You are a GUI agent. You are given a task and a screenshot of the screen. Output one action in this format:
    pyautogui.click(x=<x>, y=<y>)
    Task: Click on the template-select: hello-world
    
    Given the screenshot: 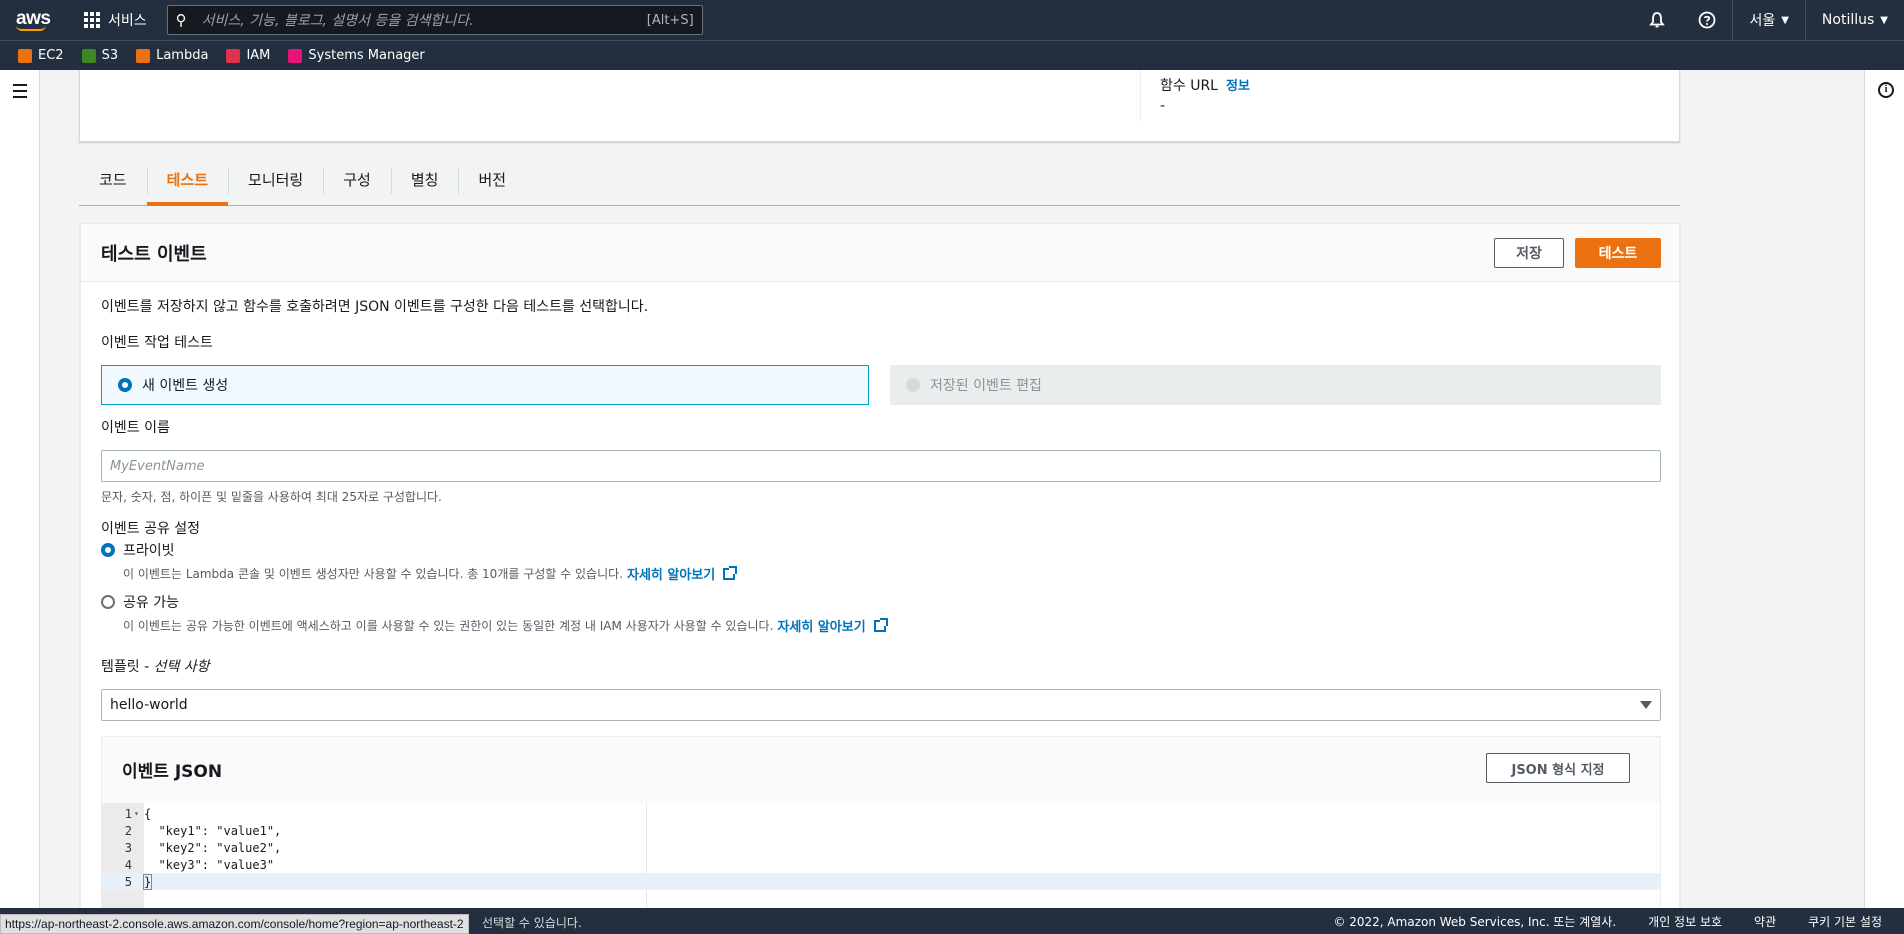 What is the action you would take?
    pyautogui.click(x=881, y=705)
    